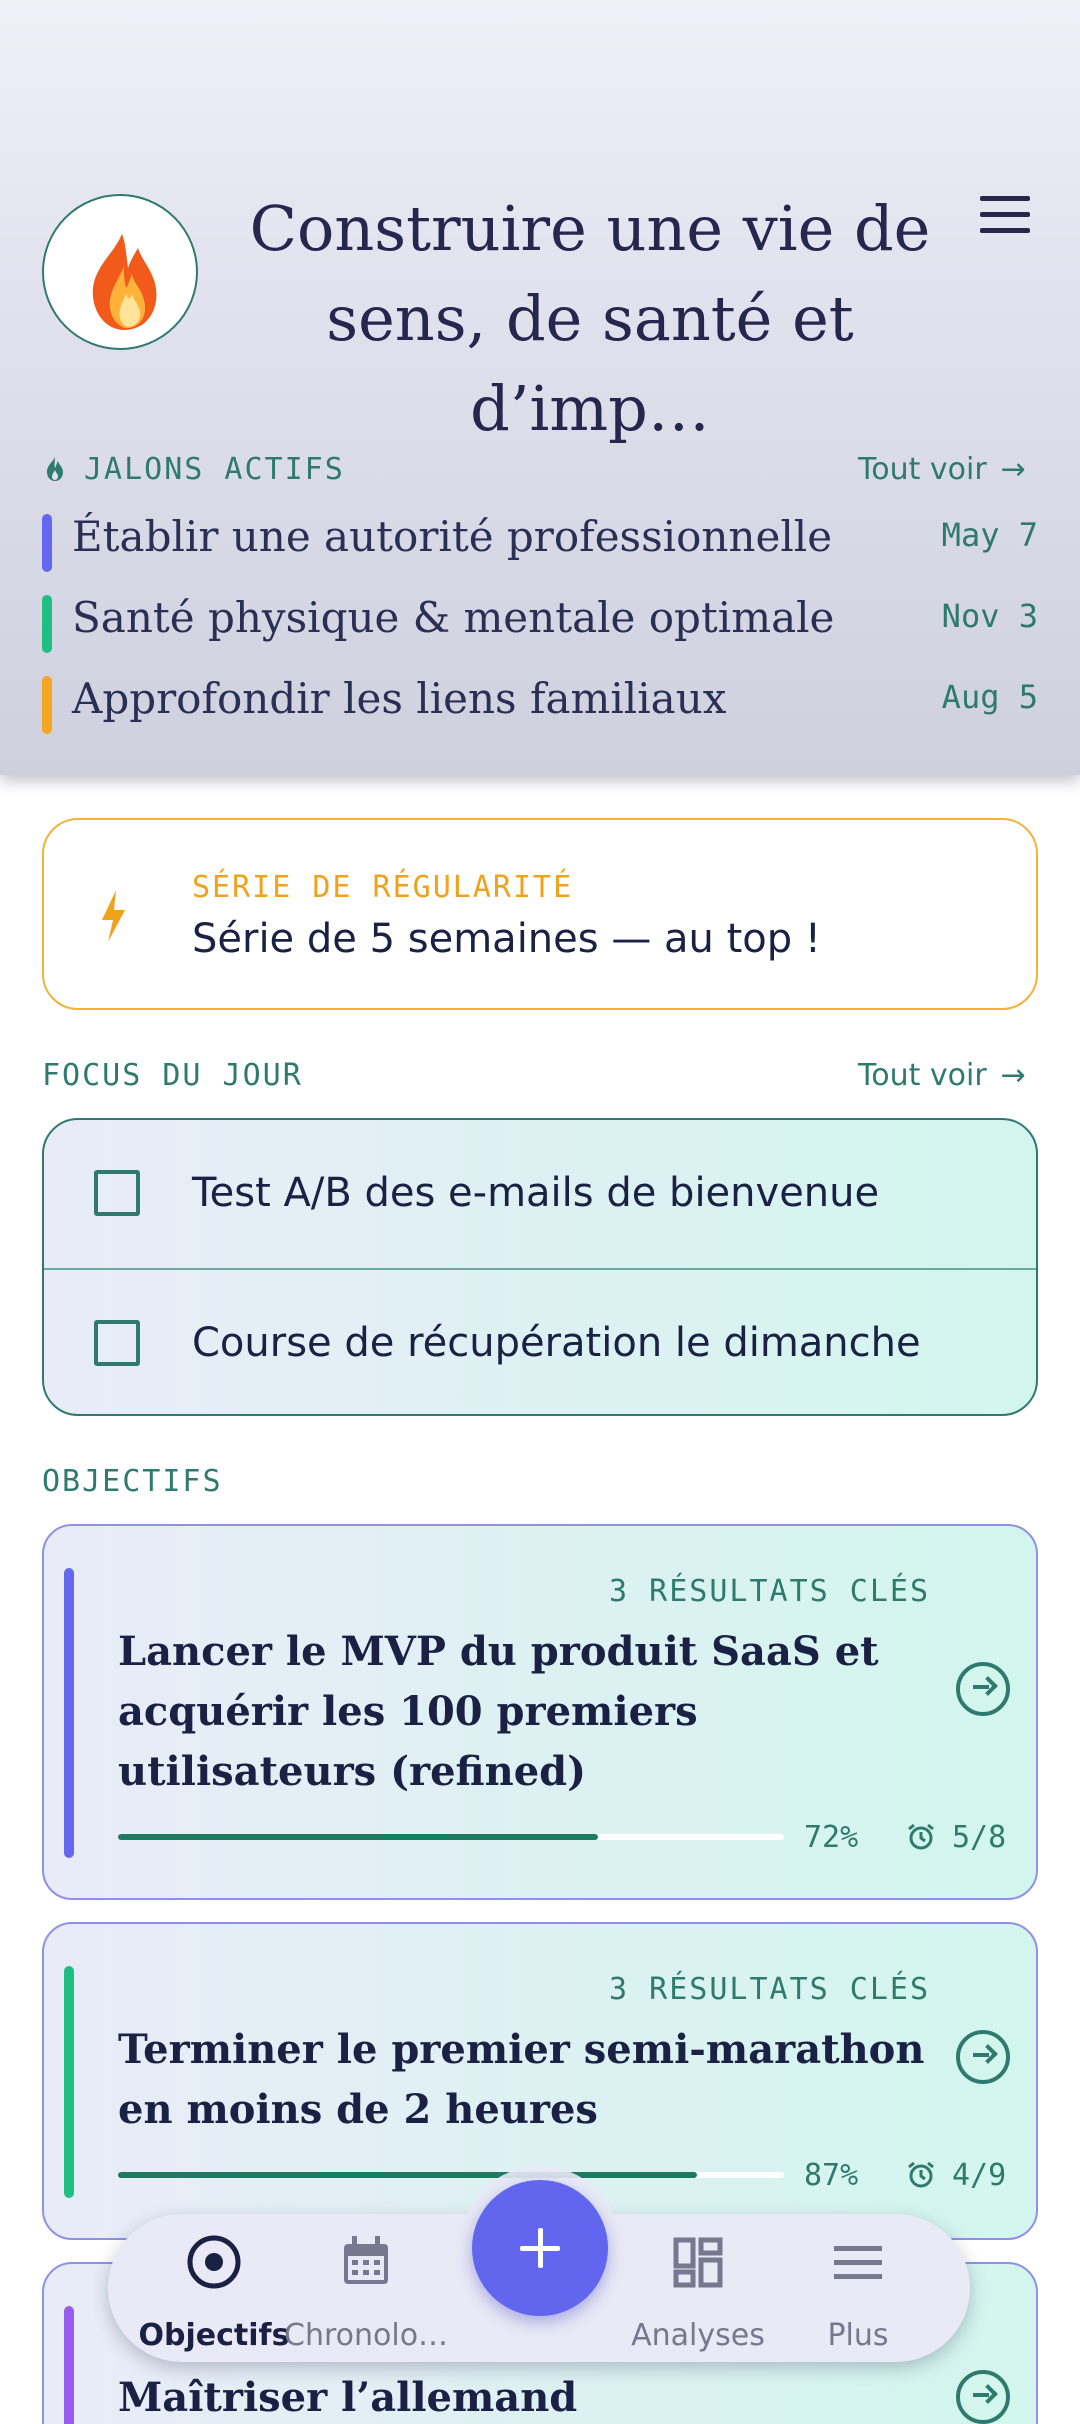 The width and height of the screenshot is (1080, 2424). What do you see at coordinates (113, 916) in the screenshot?
I see `lightning-bolt-icon` at bounding box center [113, 916].